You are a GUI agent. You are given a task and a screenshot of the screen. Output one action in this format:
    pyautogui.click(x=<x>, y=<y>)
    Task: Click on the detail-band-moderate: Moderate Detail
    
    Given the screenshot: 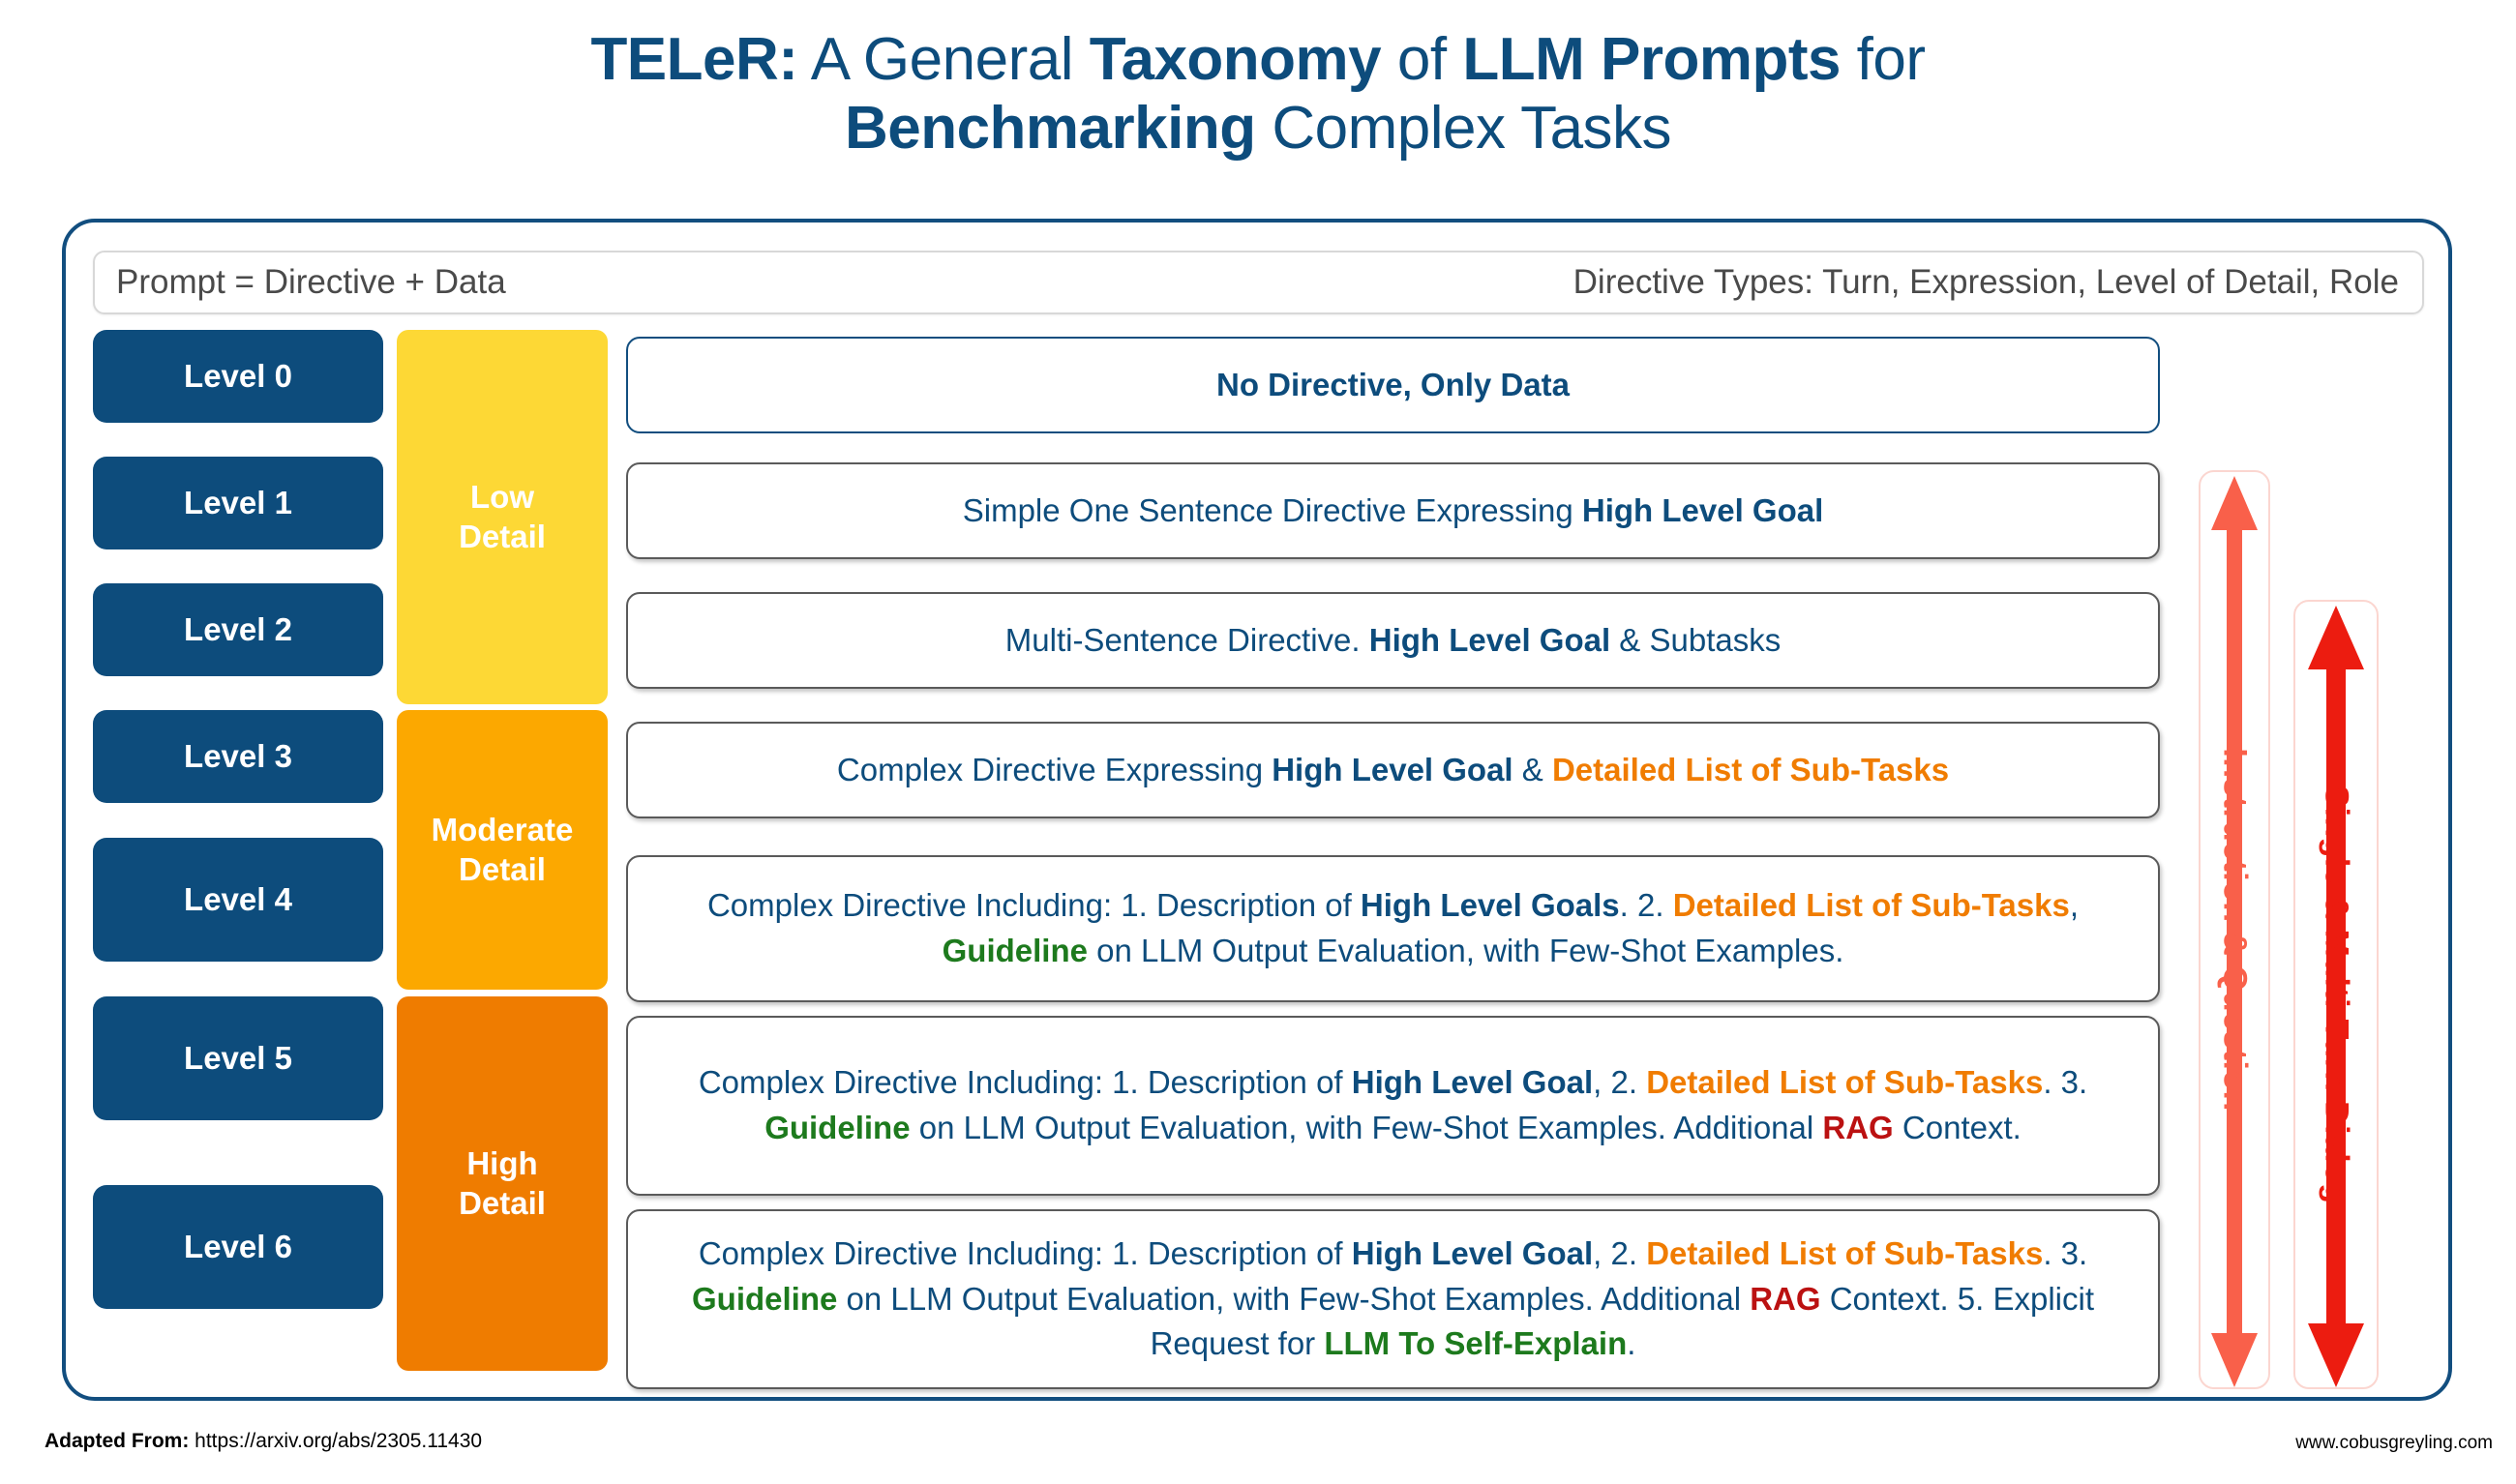 What is the action you would take?
    pyautogui.click(x=502, y=850)
    